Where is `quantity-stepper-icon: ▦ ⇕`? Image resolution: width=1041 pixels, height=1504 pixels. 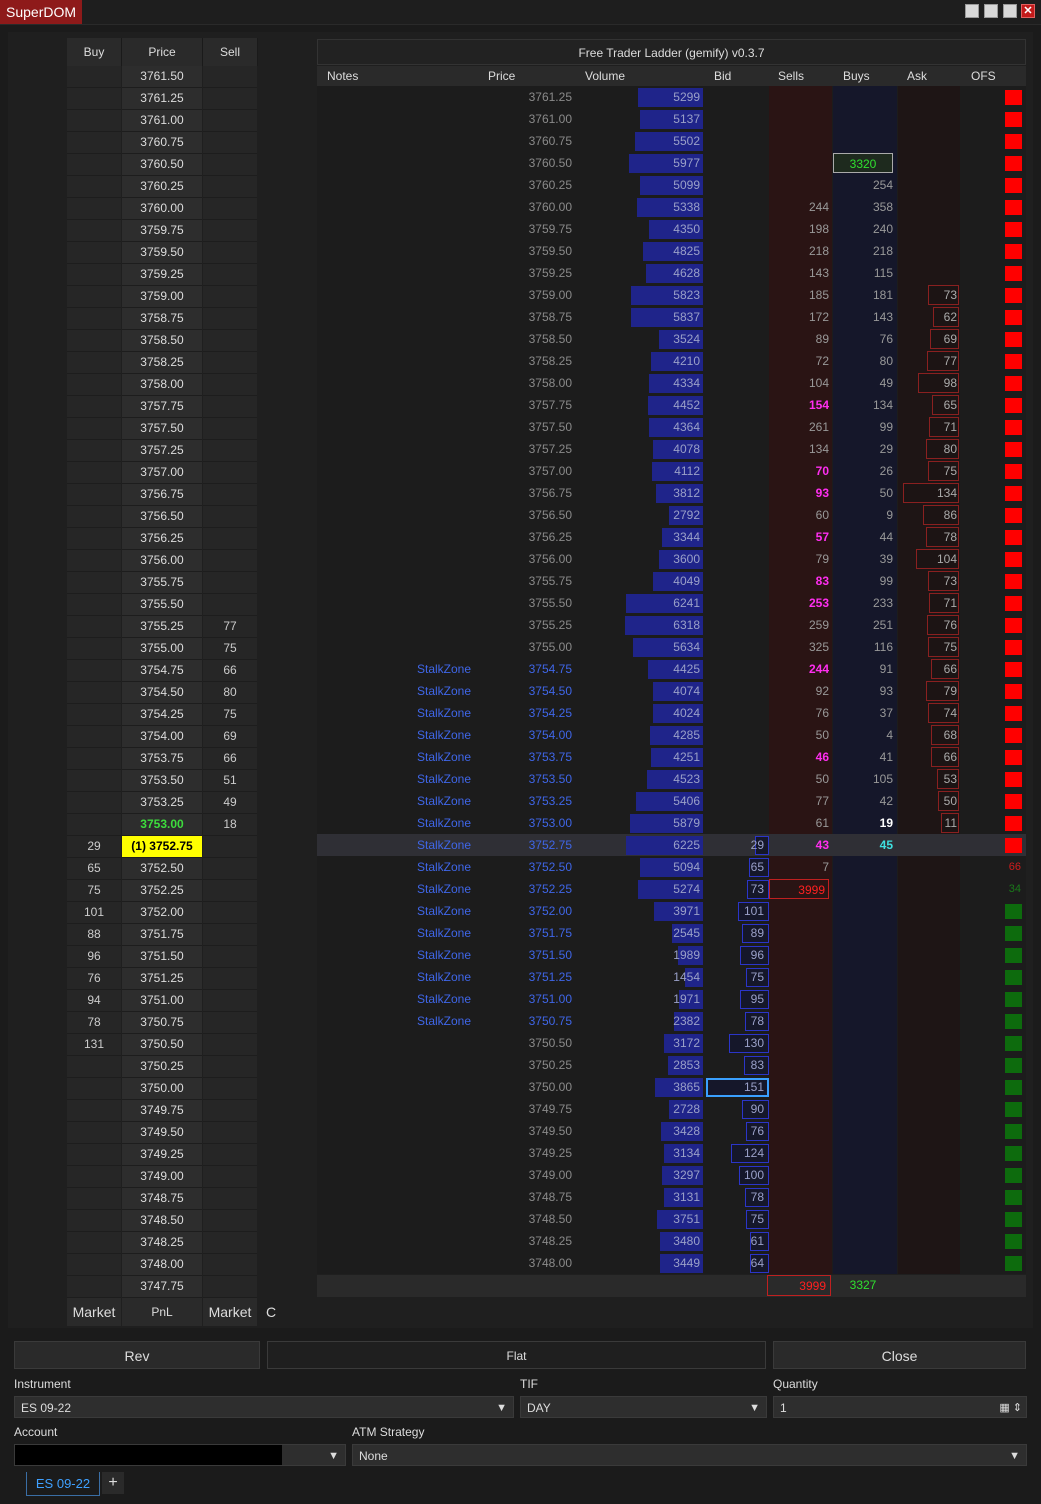 quantity-stepper-icon: ▦ ⇕ is located at coordinates (1010, 1408).